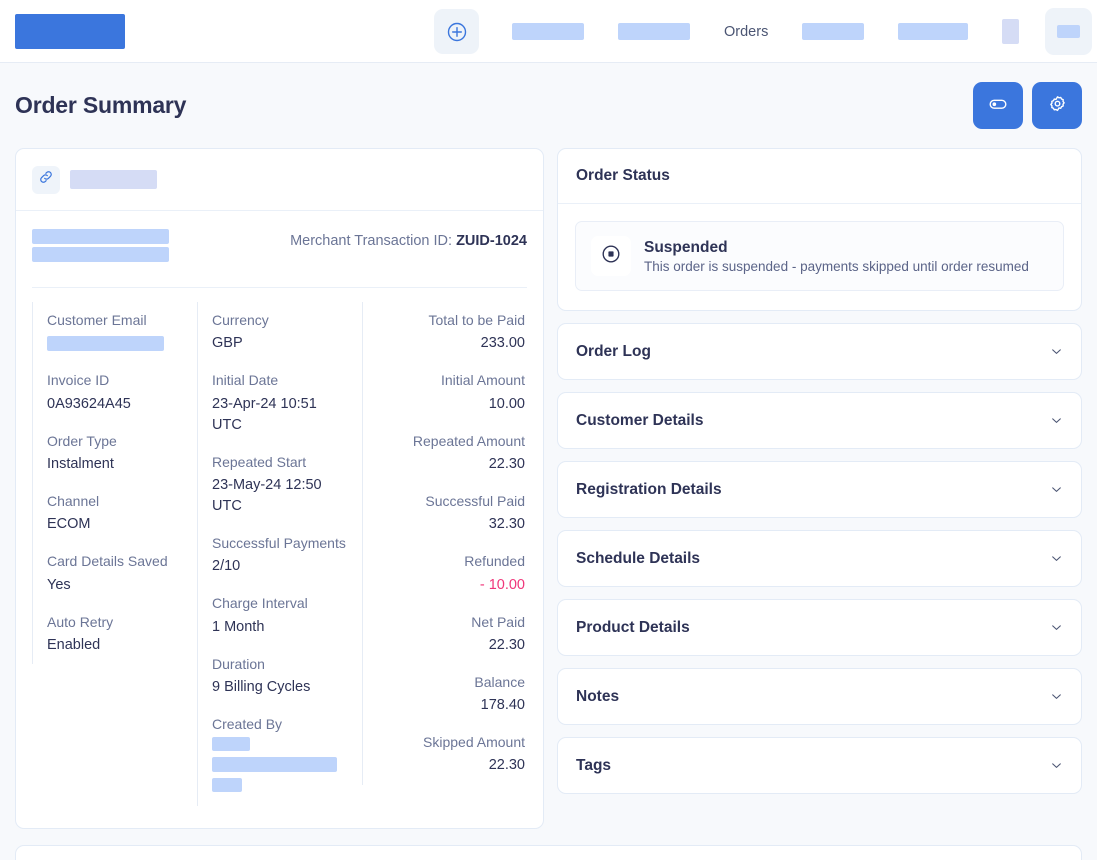 The height and width of the screenshot is (860, 1097). Describe the element at coordinates (476, 320) in the screenshot. I see `field-label: Total to be Paid` at that location.